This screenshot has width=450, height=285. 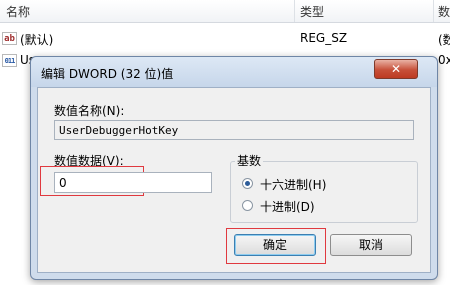 I want to click on list-header: 名称 类型 数, so click(x=225, y=11).